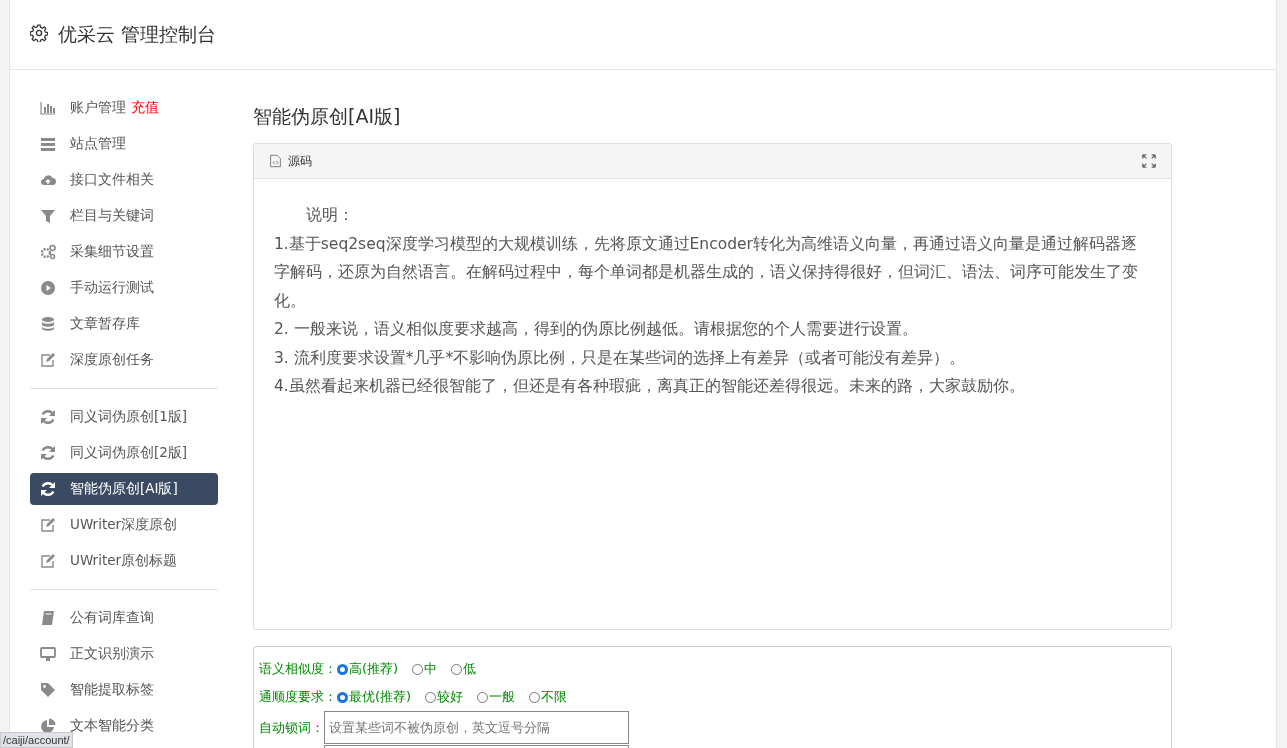  I want to click on radio-option: 较好, so click(444, 697).